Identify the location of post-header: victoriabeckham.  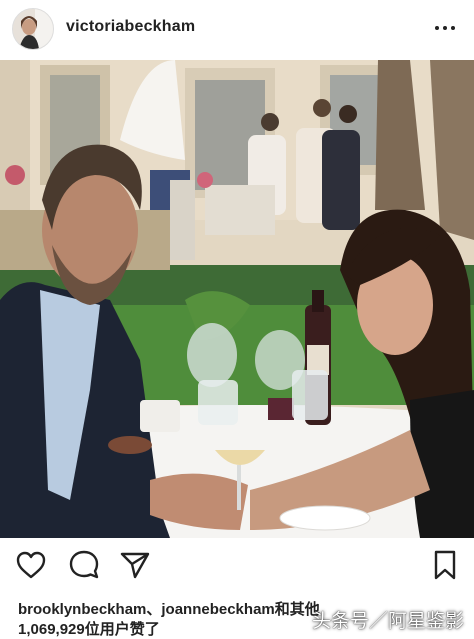
(237, 29).